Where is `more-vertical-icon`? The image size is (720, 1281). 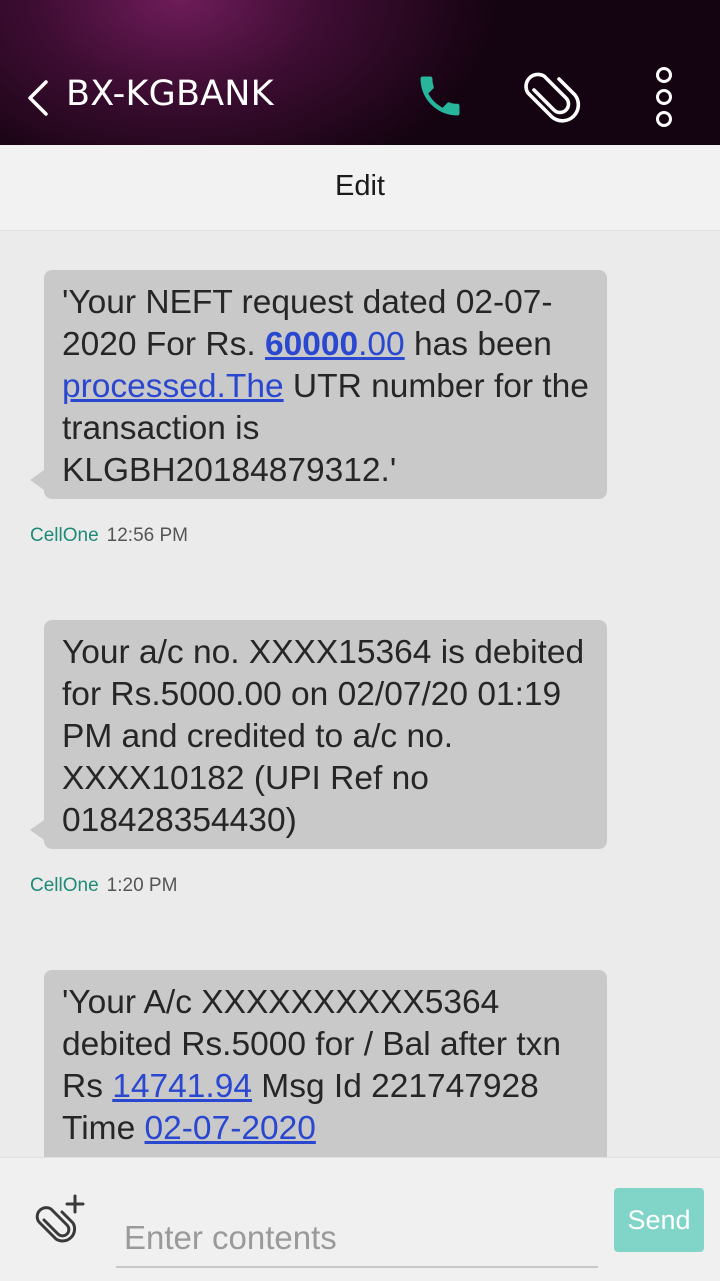
more-vertical-icon is located at coordinates (664, 98).